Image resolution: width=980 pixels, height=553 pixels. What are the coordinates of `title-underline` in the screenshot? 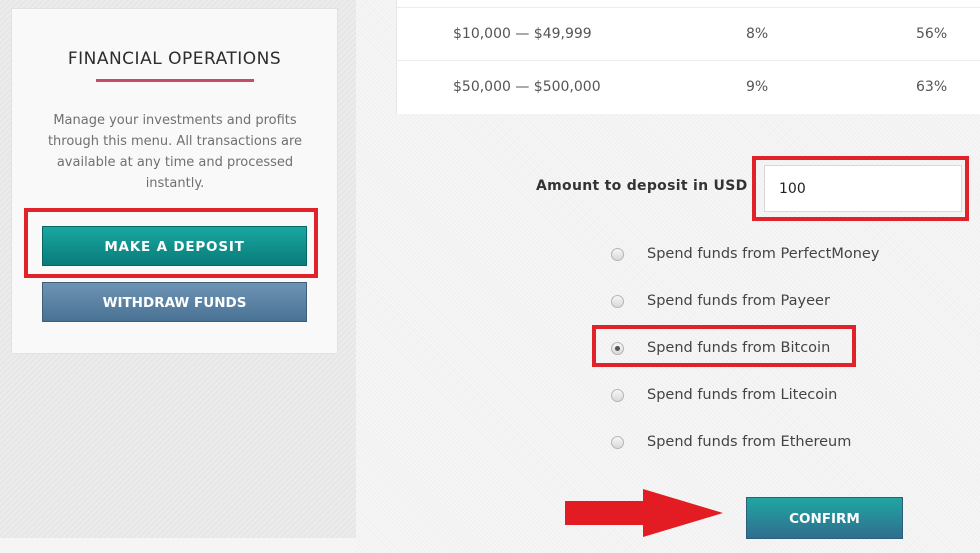 It's located at (175, 80).